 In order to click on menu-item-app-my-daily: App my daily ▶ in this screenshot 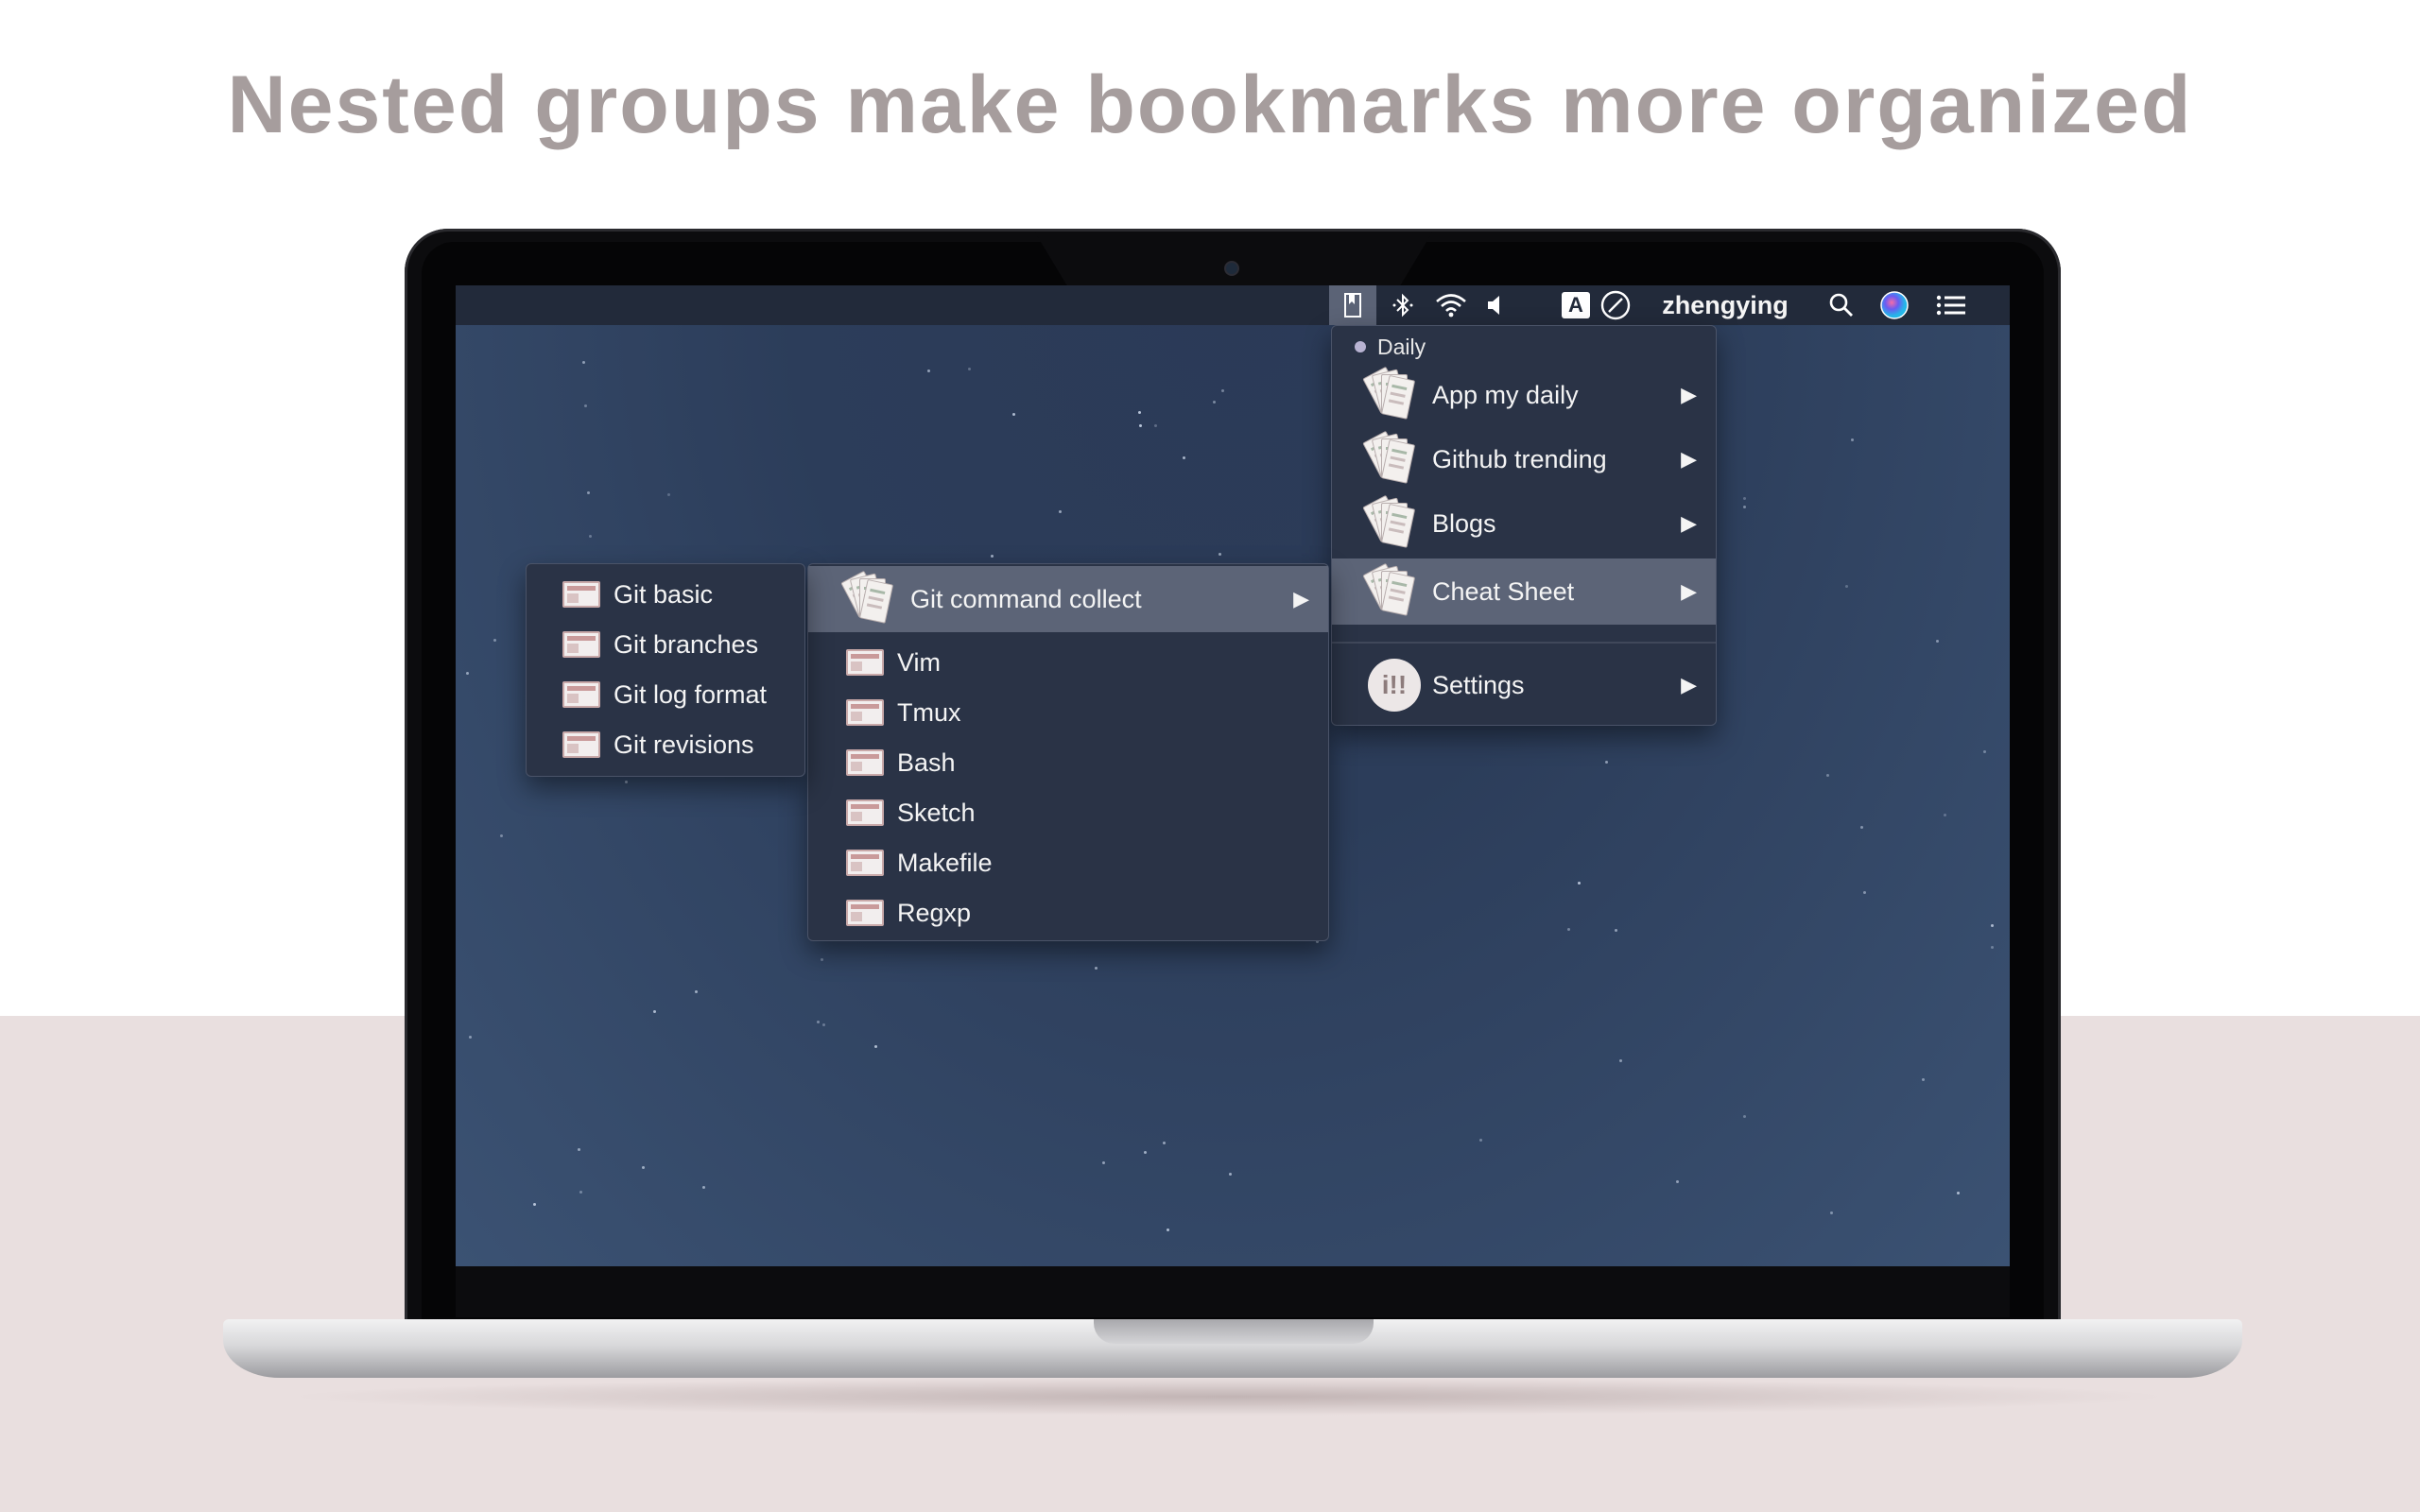, I will do `click(1524, 395)`.